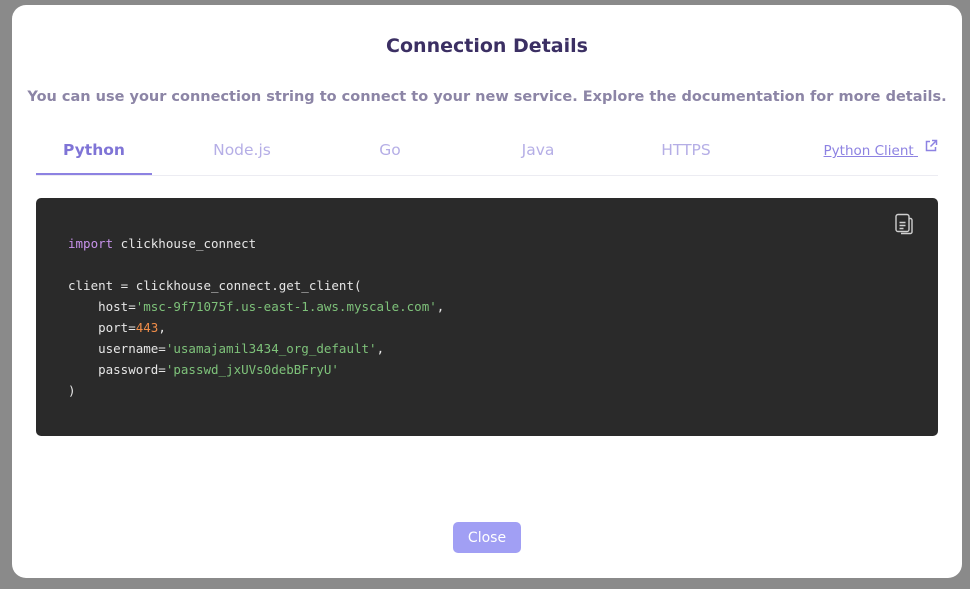  What do you see at coordinates (286, 306) in the screenshot?
I see `code-host-value: 'msc-9f71075f.us-east-1.aws.myscale.com'` at bounding box center [286, 306].